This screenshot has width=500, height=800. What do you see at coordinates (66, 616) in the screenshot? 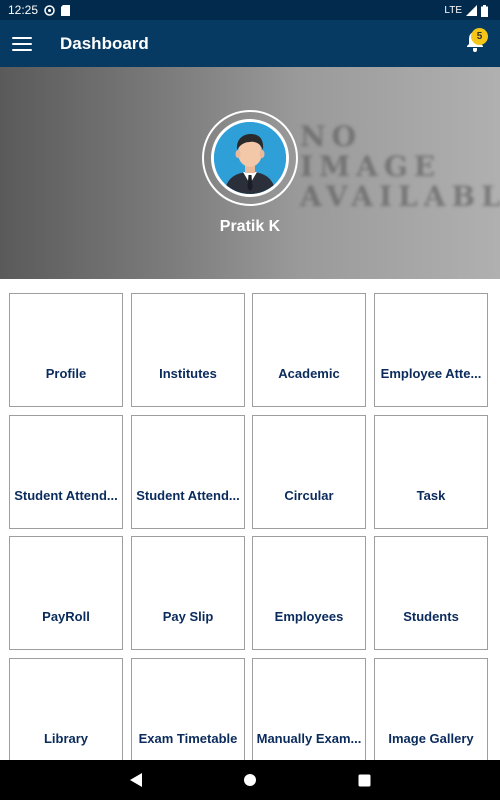
I see `tile-label: PayRoll` at bounding box center [66, 616].